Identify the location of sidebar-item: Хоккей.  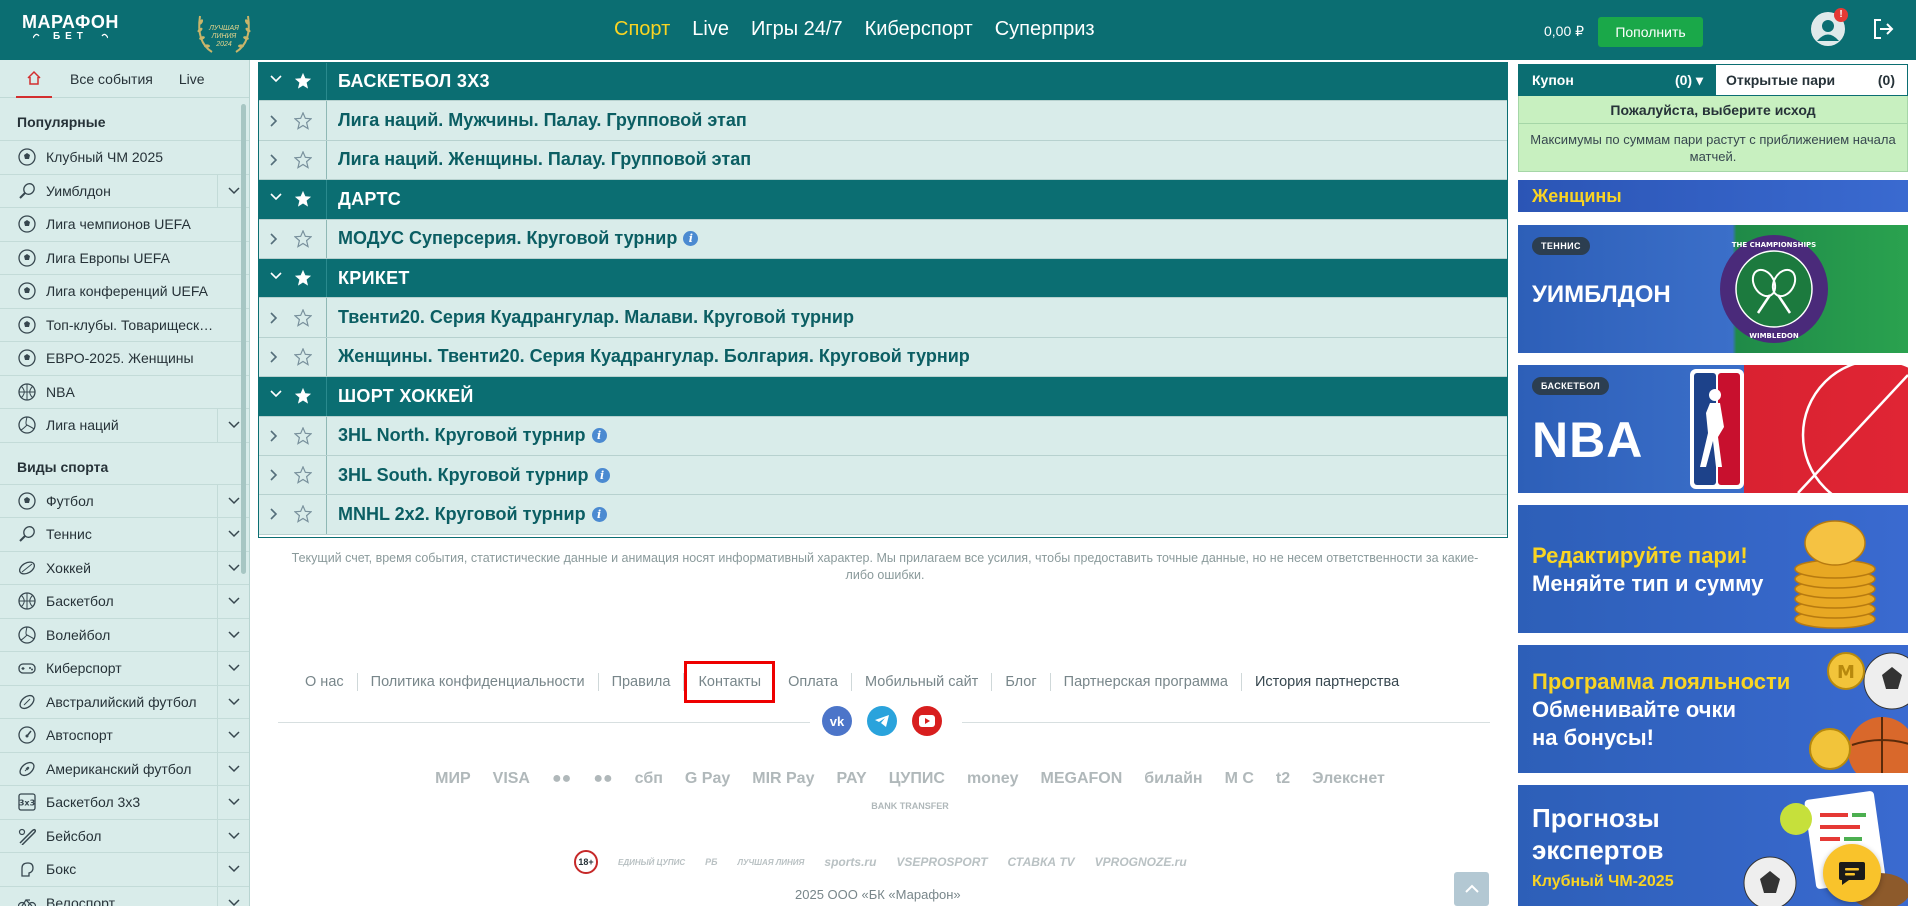
(124, 567).